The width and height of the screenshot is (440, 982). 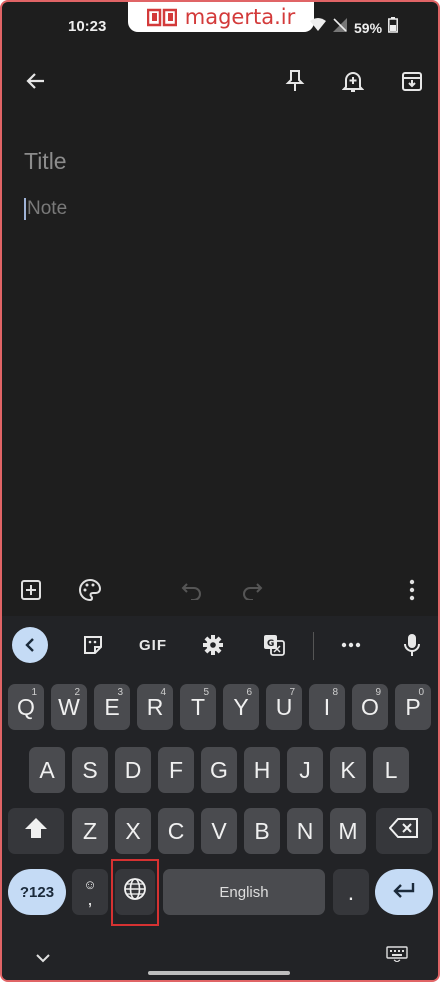 I want to click on add-reminder-icon, so click(x=353, y=81).